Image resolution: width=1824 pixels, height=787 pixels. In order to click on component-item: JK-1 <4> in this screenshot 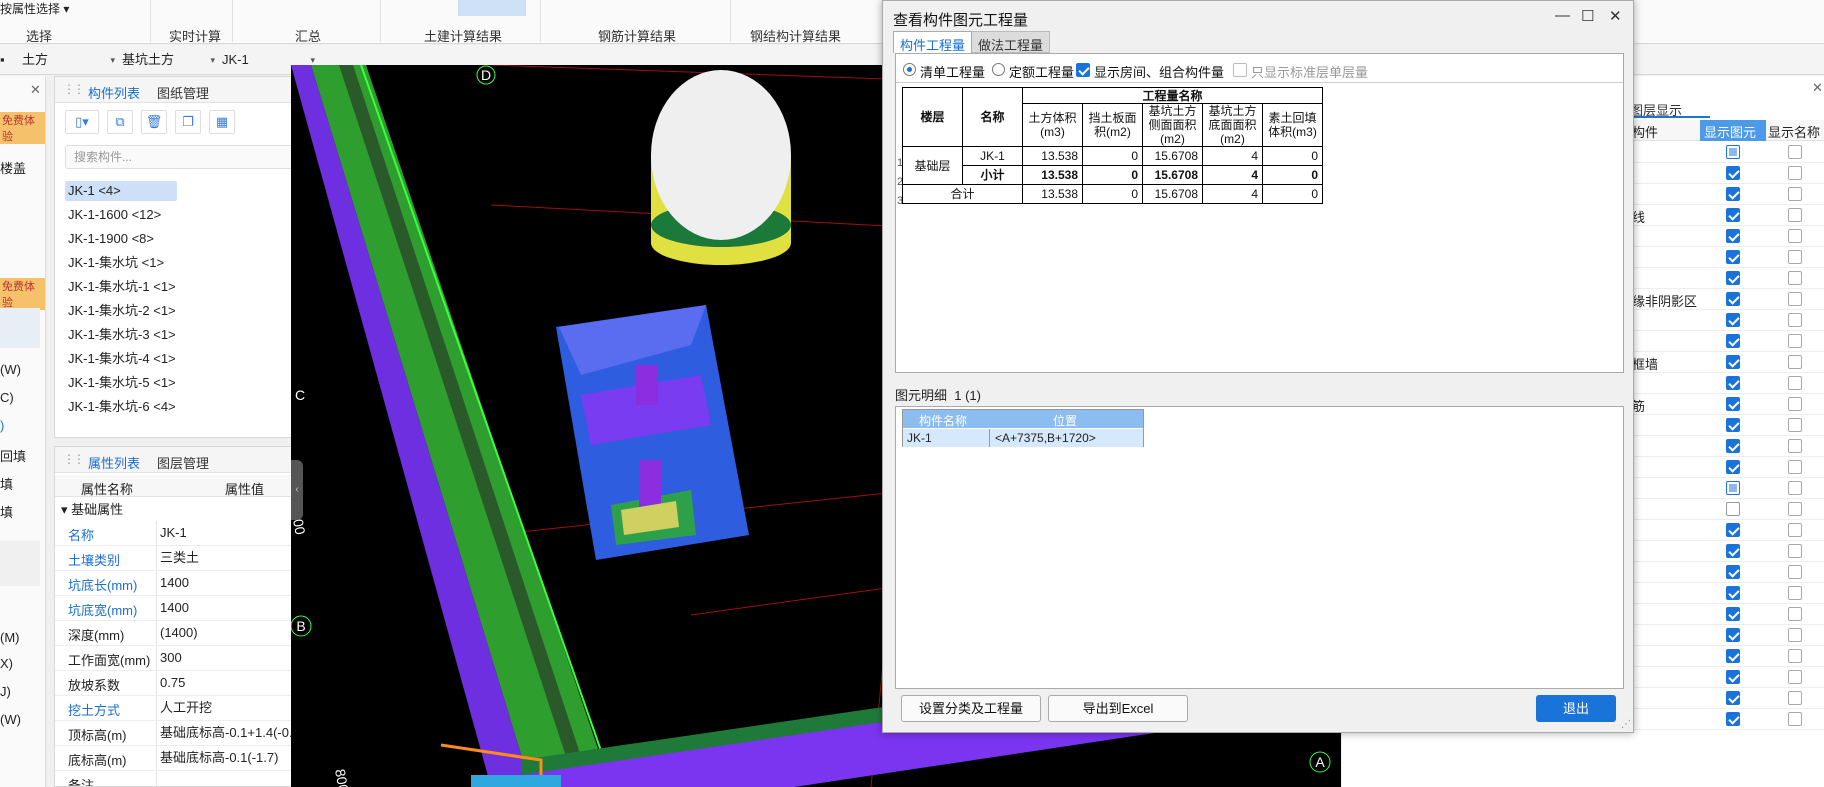, I will do `click(121, 191)`.